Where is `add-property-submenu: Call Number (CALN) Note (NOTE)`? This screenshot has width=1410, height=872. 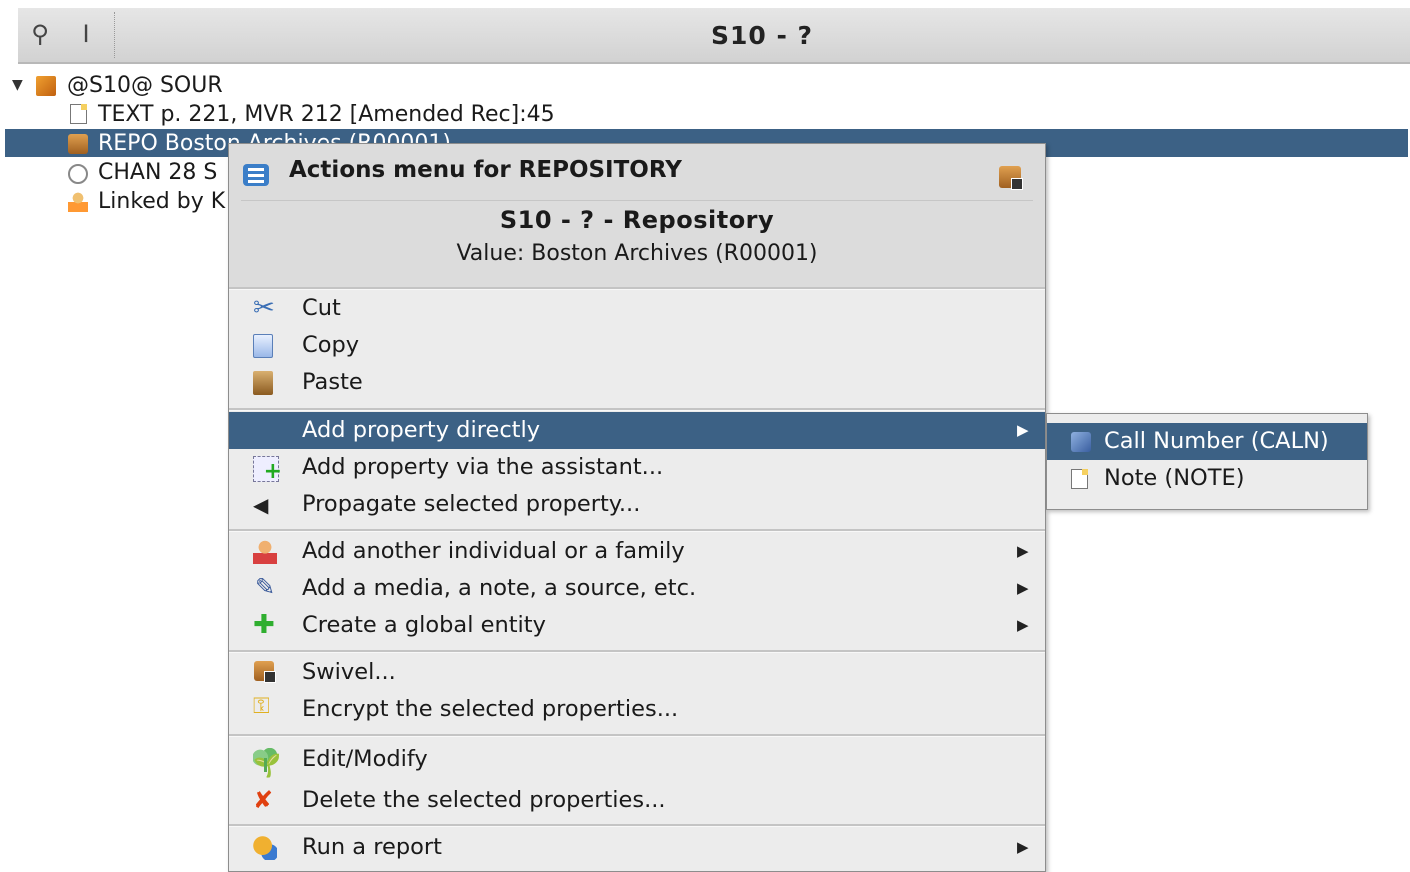
add-property-submenu: Call Number (CALN) Note (NOTE) is located at coordinates (1207, 461).